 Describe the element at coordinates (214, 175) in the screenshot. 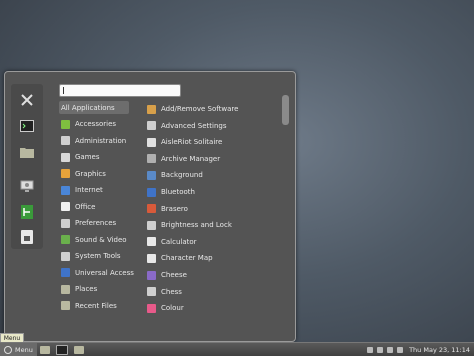

I see `app-item: Background` at that location.